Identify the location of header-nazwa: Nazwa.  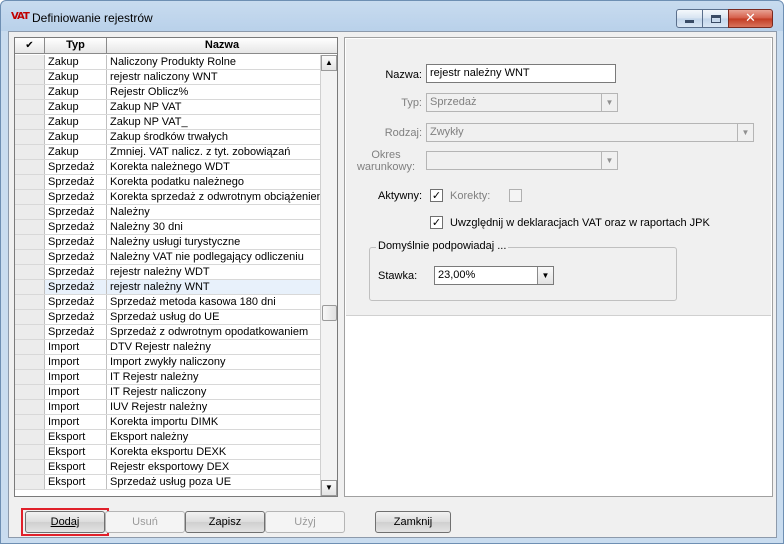
(222, 46).